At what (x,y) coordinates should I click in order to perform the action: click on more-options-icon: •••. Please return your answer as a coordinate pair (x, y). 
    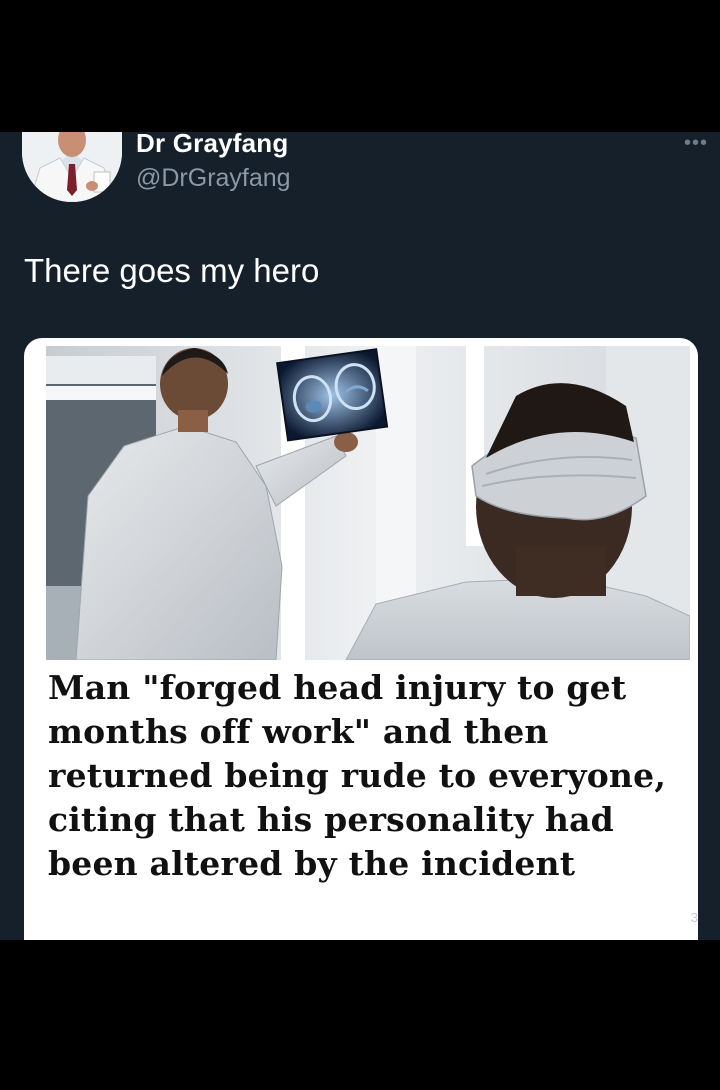
    Looking at the image, I should click on (696, 143).